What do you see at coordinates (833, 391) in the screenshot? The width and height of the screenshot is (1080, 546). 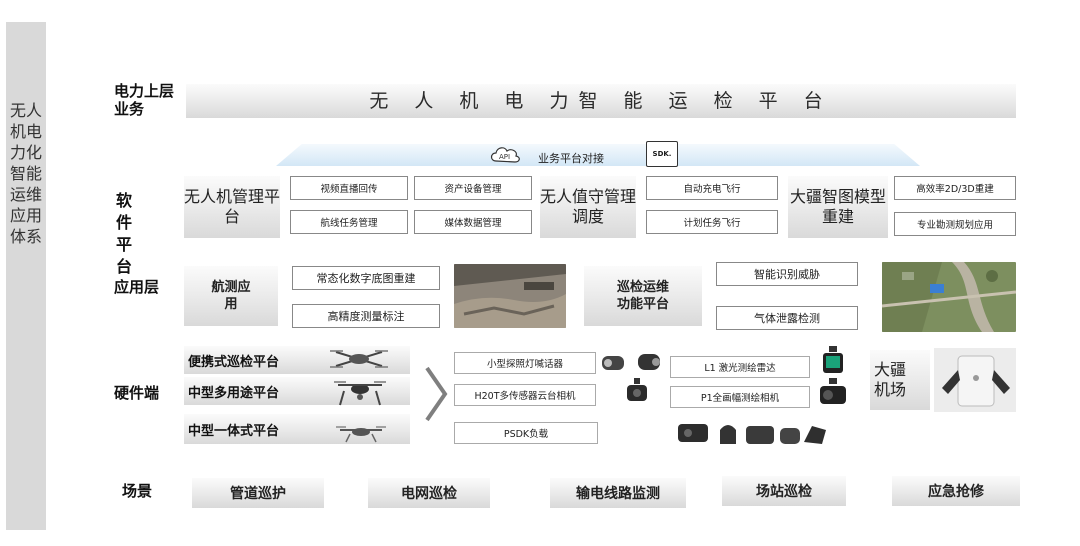 I see `p1-camera-icon` at bounding box center [833, 391].